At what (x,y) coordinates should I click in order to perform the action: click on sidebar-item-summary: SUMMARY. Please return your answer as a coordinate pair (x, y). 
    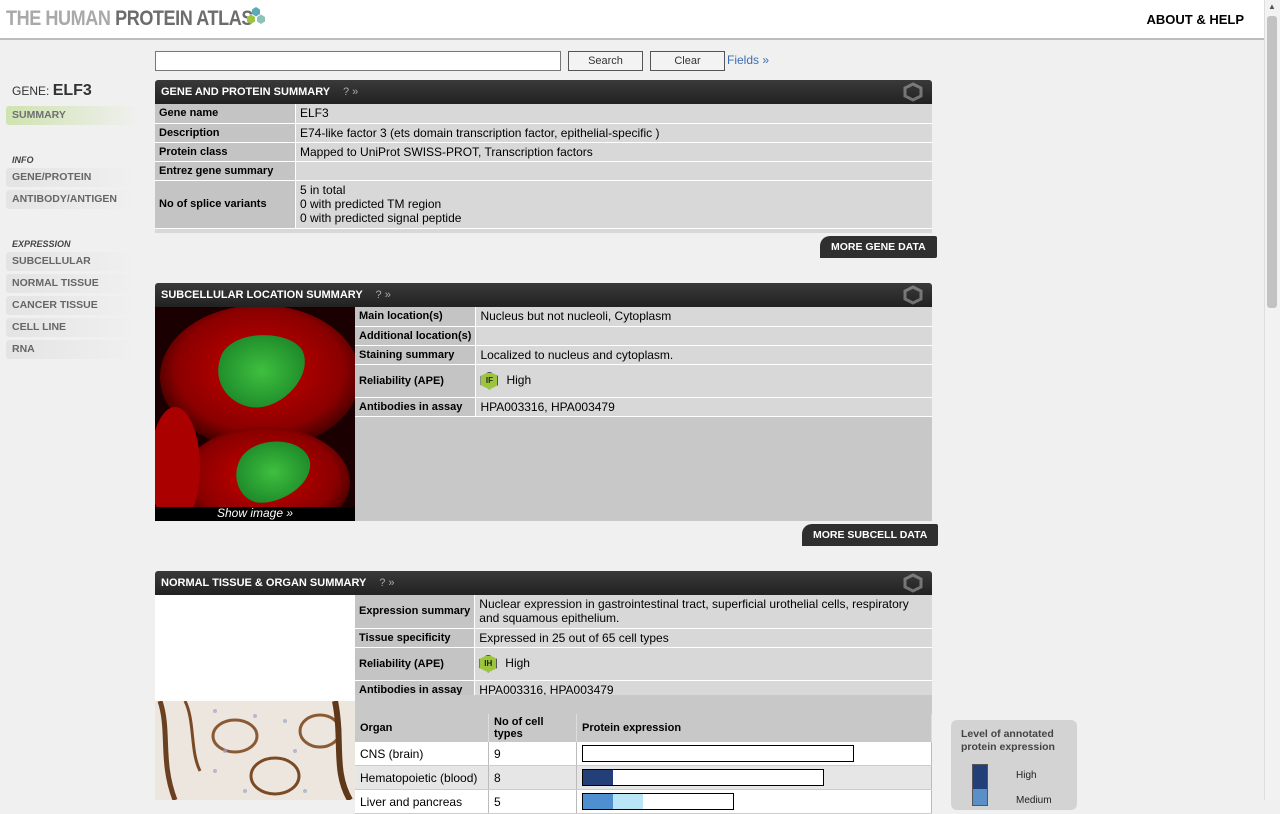
    Looking at the image, I should click on (72, 115).